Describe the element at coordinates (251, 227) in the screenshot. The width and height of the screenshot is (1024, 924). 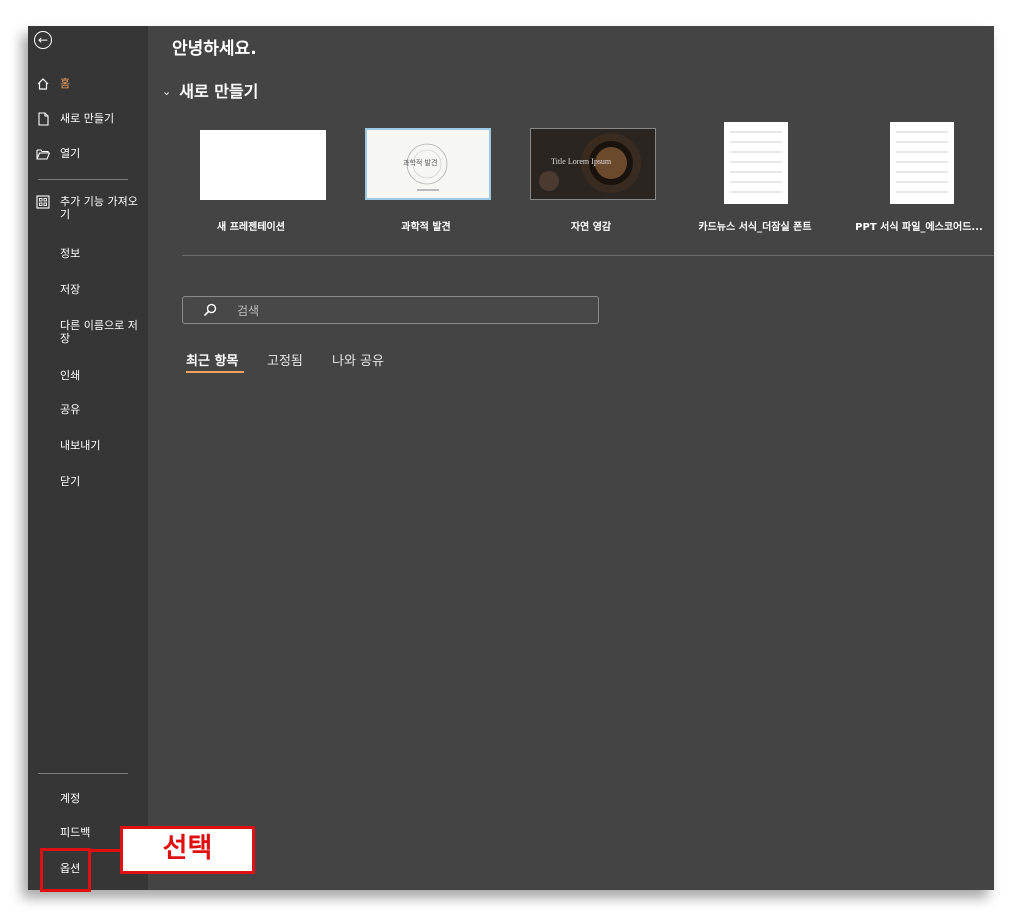
I see `template-caption: 새 프레젠테이션` at that location.